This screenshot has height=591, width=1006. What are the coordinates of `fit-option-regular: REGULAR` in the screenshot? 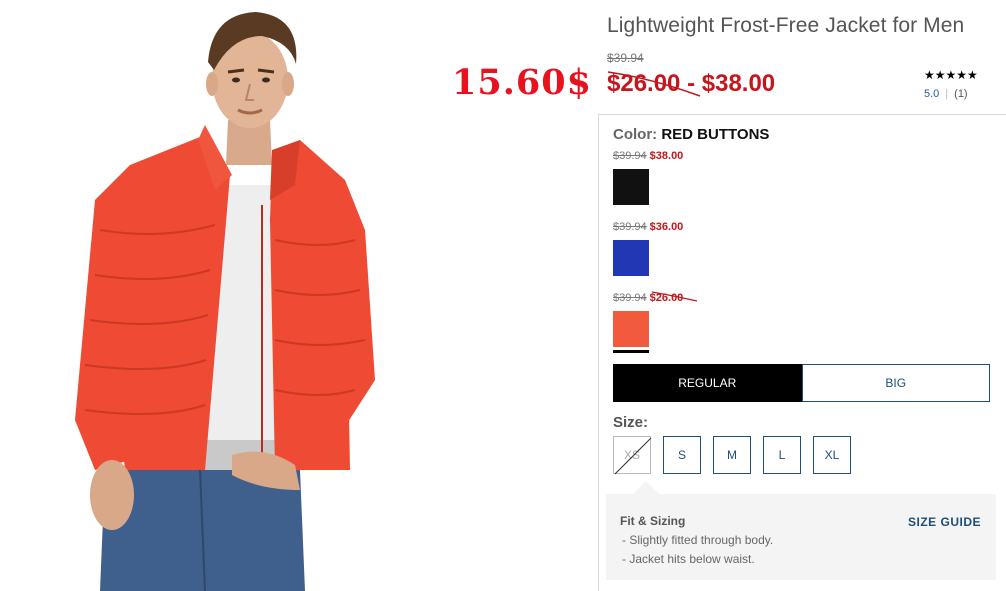 It's located at (707, 383).